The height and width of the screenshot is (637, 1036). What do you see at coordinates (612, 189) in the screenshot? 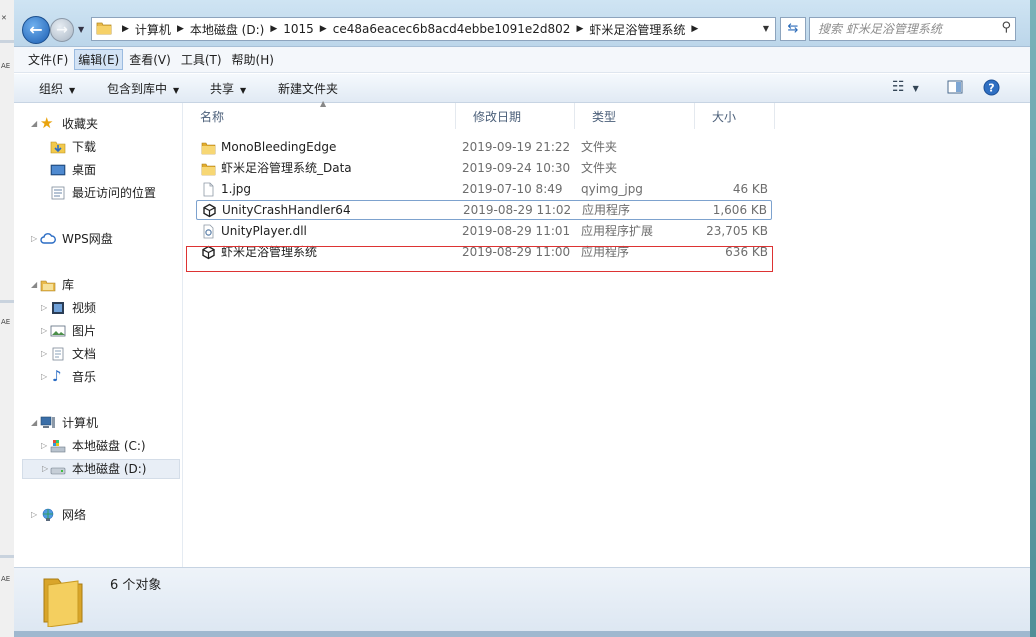
I see `file-type: qyimg_jpg` at bounding box center [612, 189].